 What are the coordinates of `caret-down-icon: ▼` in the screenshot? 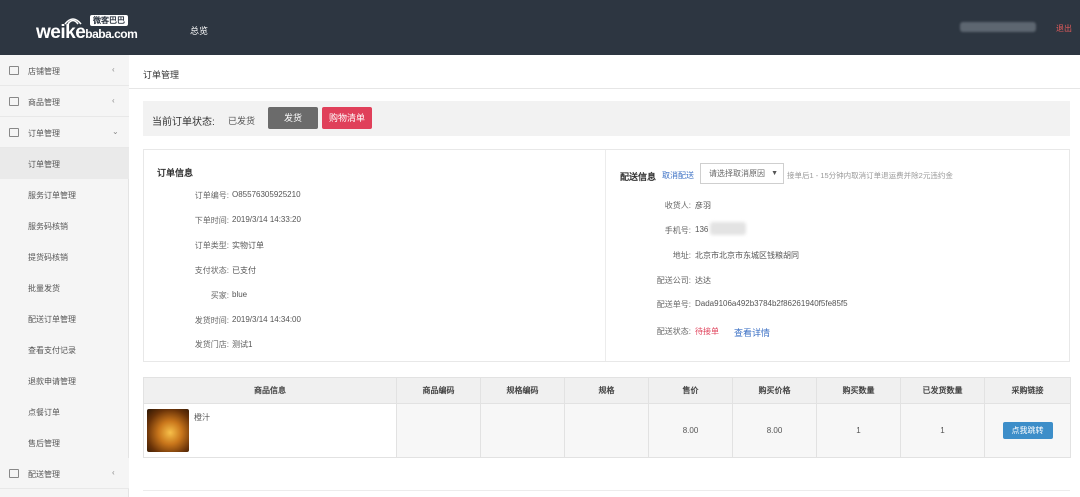 It's located at (774, 173).